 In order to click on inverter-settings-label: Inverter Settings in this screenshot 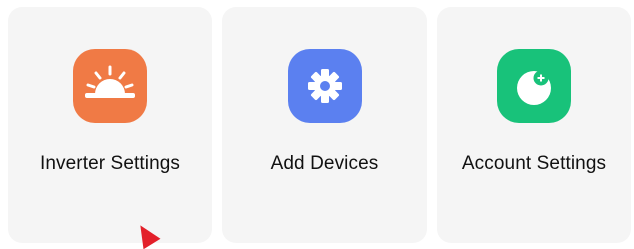, I will do `click(110, 163)`.